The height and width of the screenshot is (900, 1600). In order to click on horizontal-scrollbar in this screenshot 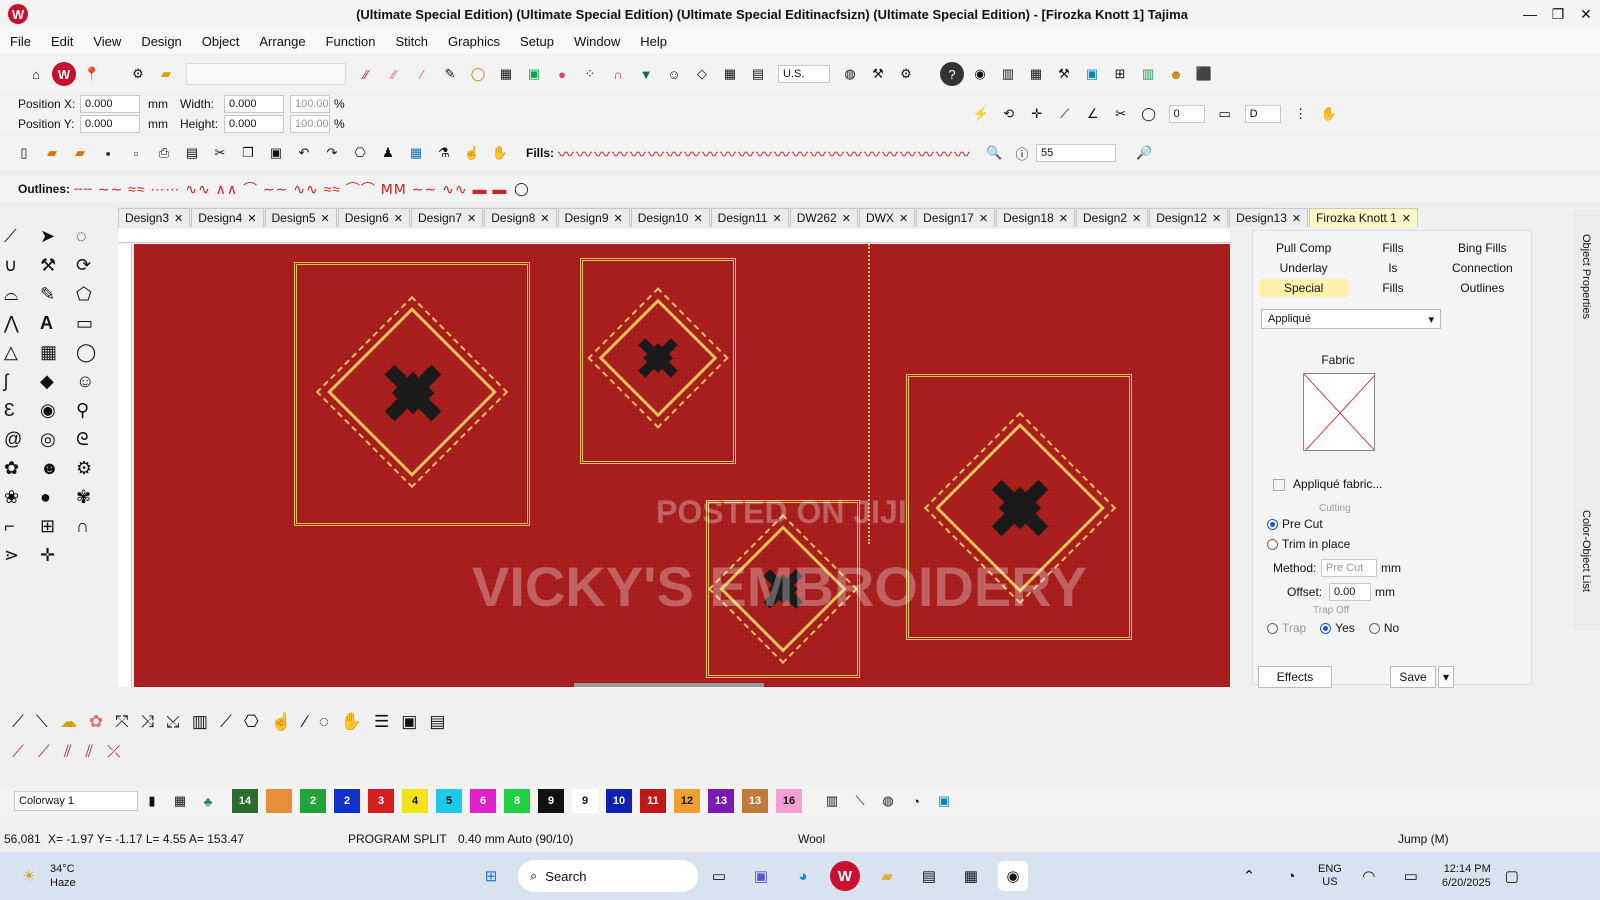, I will do `click(669, 685)`.